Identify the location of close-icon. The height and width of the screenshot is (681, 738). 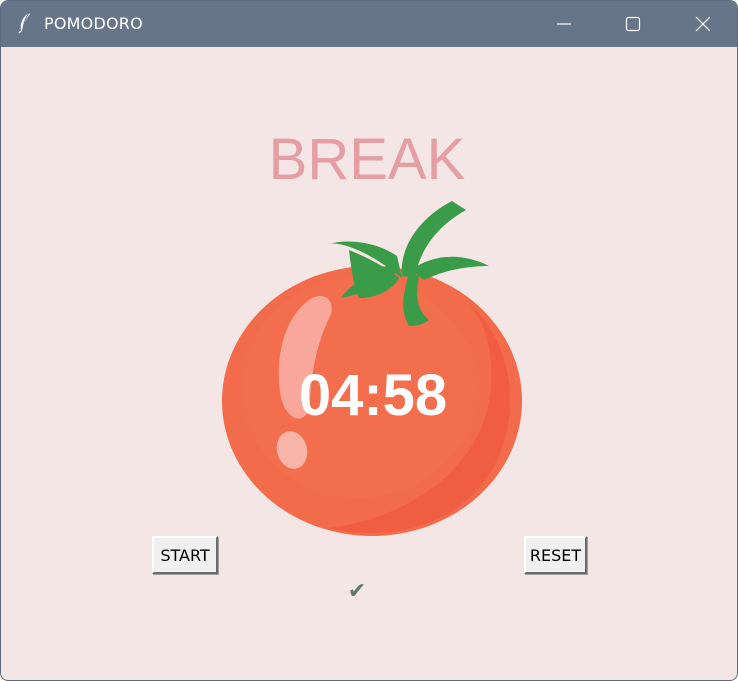
(703, 24).